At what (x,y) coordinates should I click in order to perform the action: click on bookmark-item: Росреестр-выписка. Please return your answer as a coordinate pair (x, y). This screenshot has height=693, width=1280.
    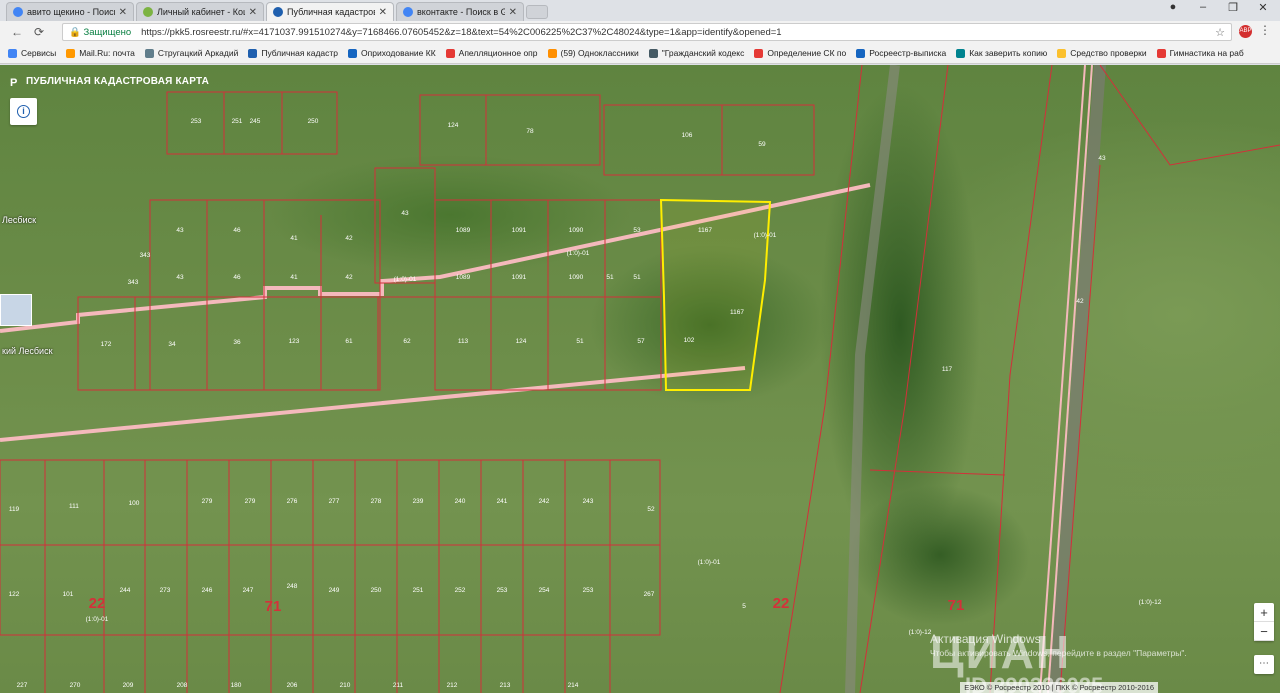
    Looking at the image, I should click on (901, 53).